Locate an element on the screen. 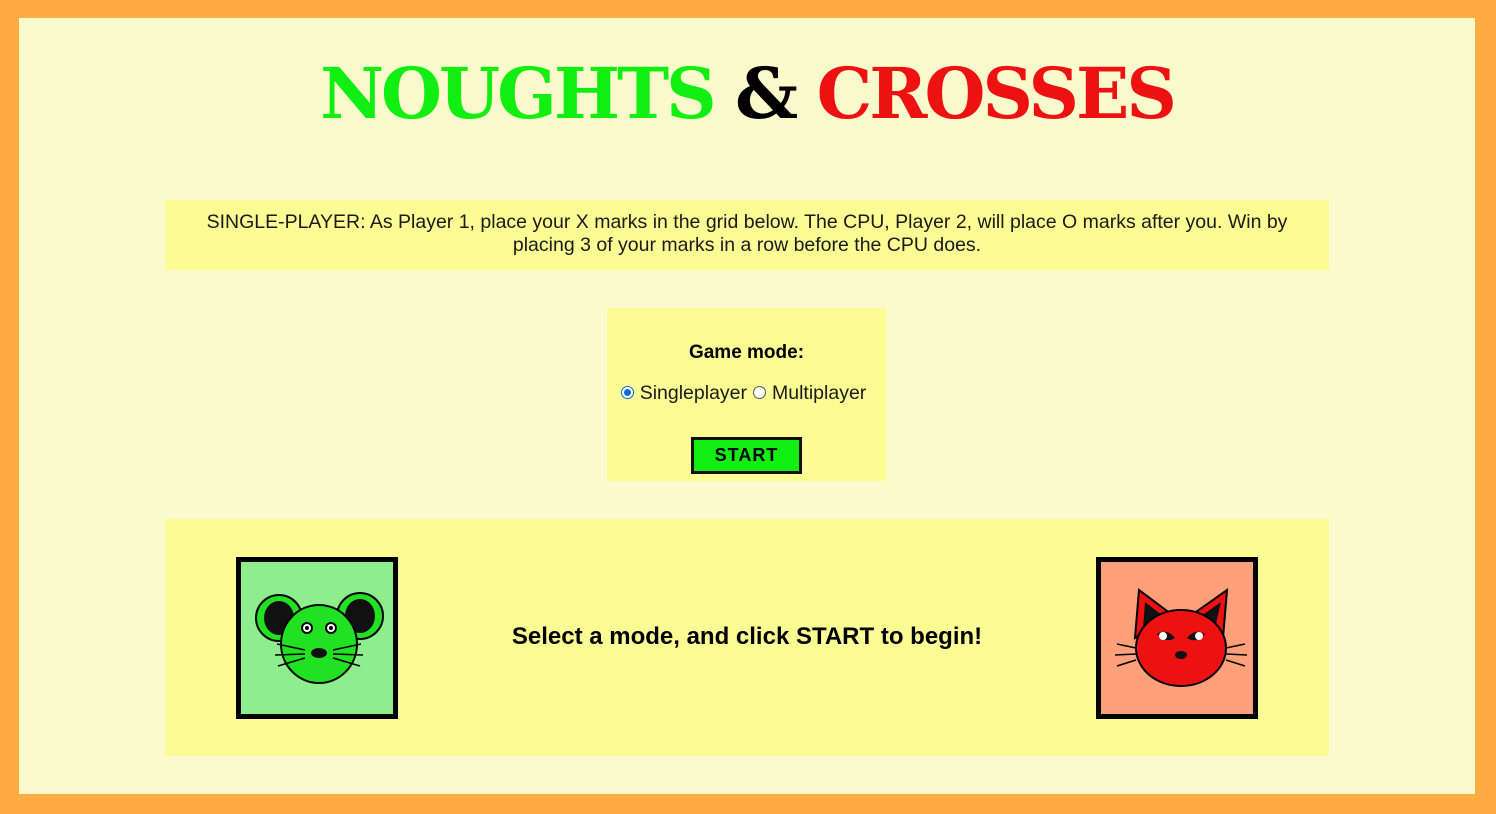  title-noughts: NOUGHTS is located at coordinates (518, 93).